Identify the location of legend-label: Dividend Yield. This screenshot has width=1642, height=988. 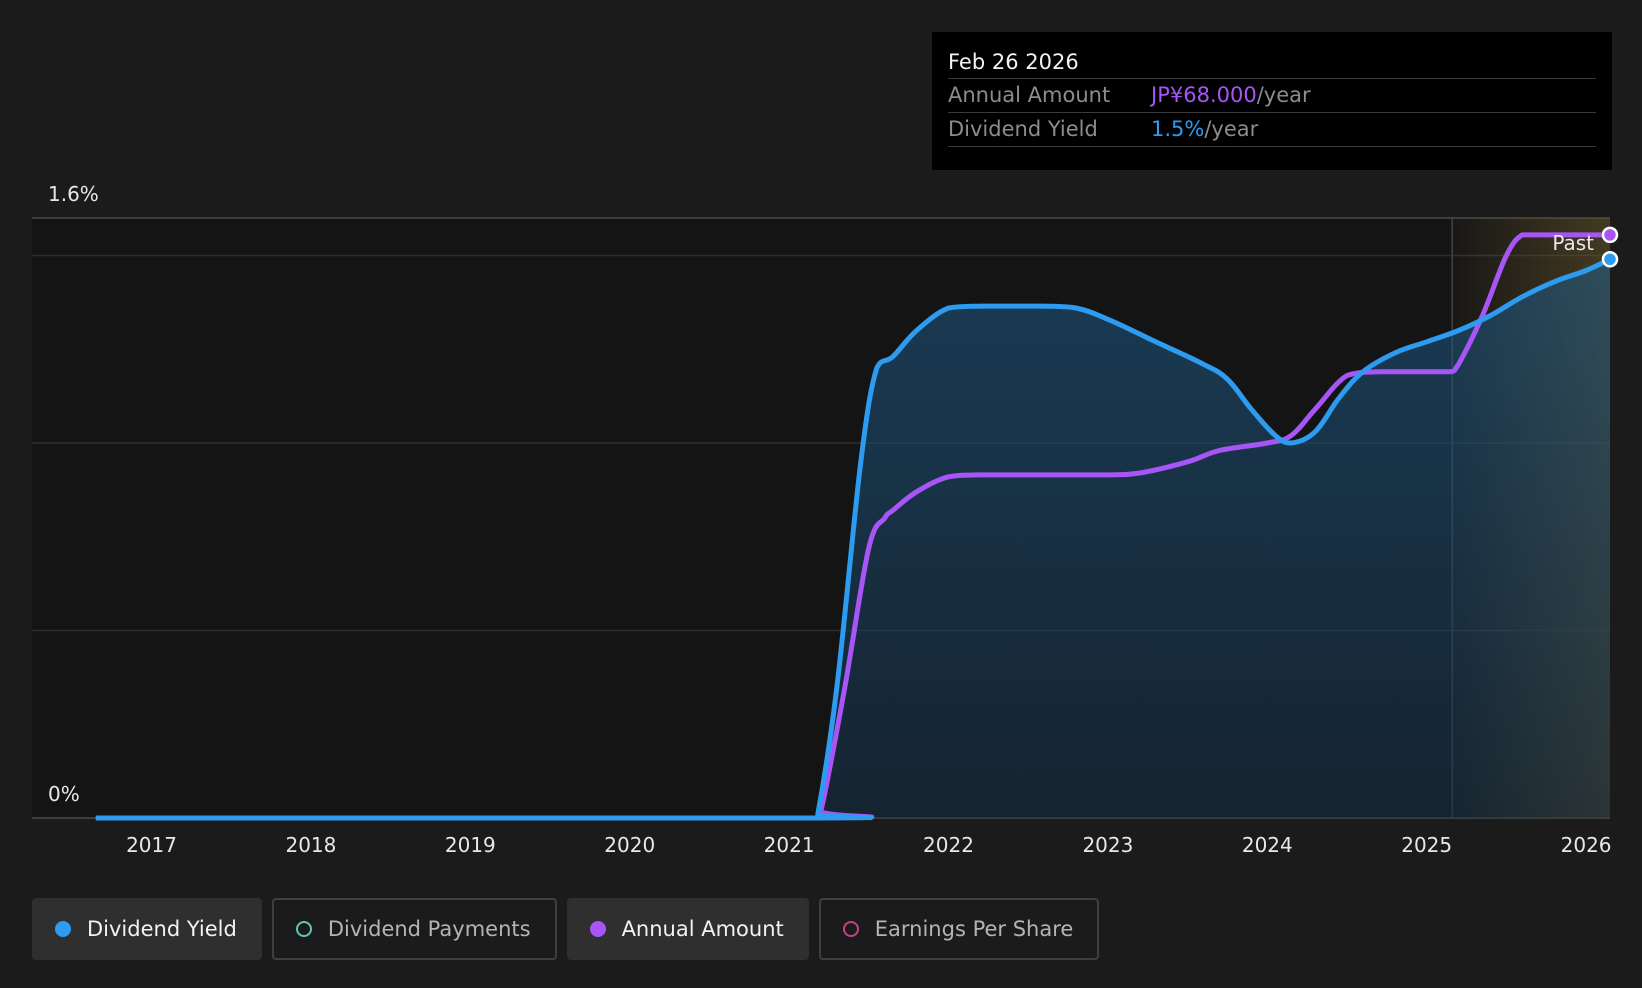
(162, 929).